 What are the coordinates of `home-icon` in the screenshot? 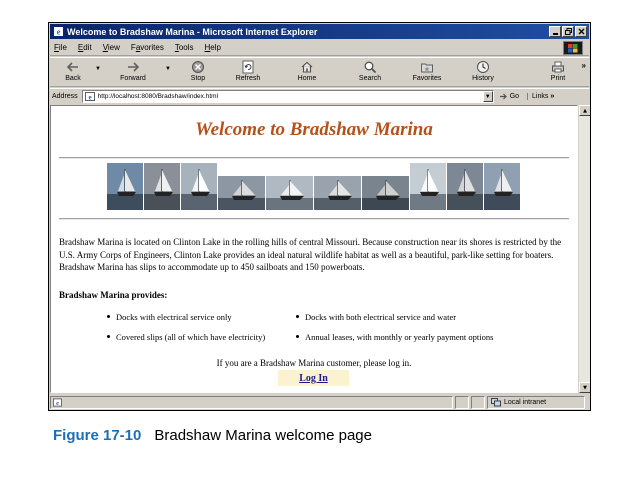 It's located at (307, 67).